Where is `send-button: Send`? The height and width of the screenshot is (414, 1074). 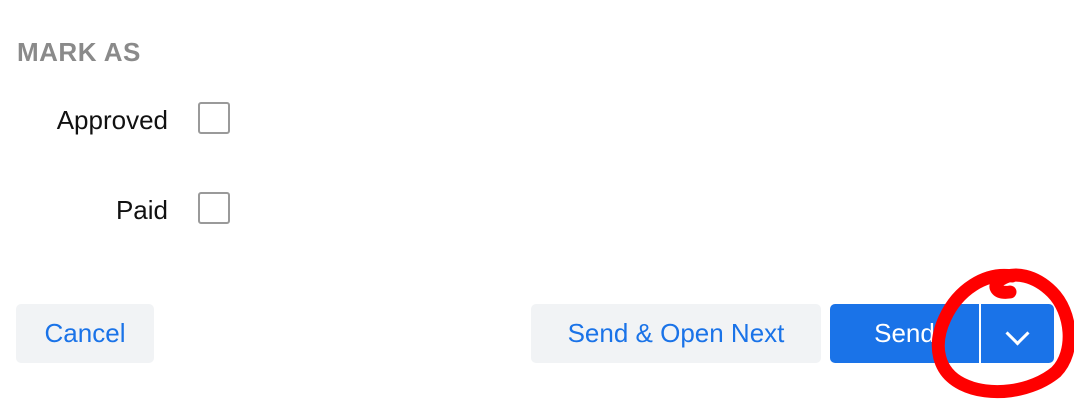 send-button: Send is located at coordinates (904, 333).